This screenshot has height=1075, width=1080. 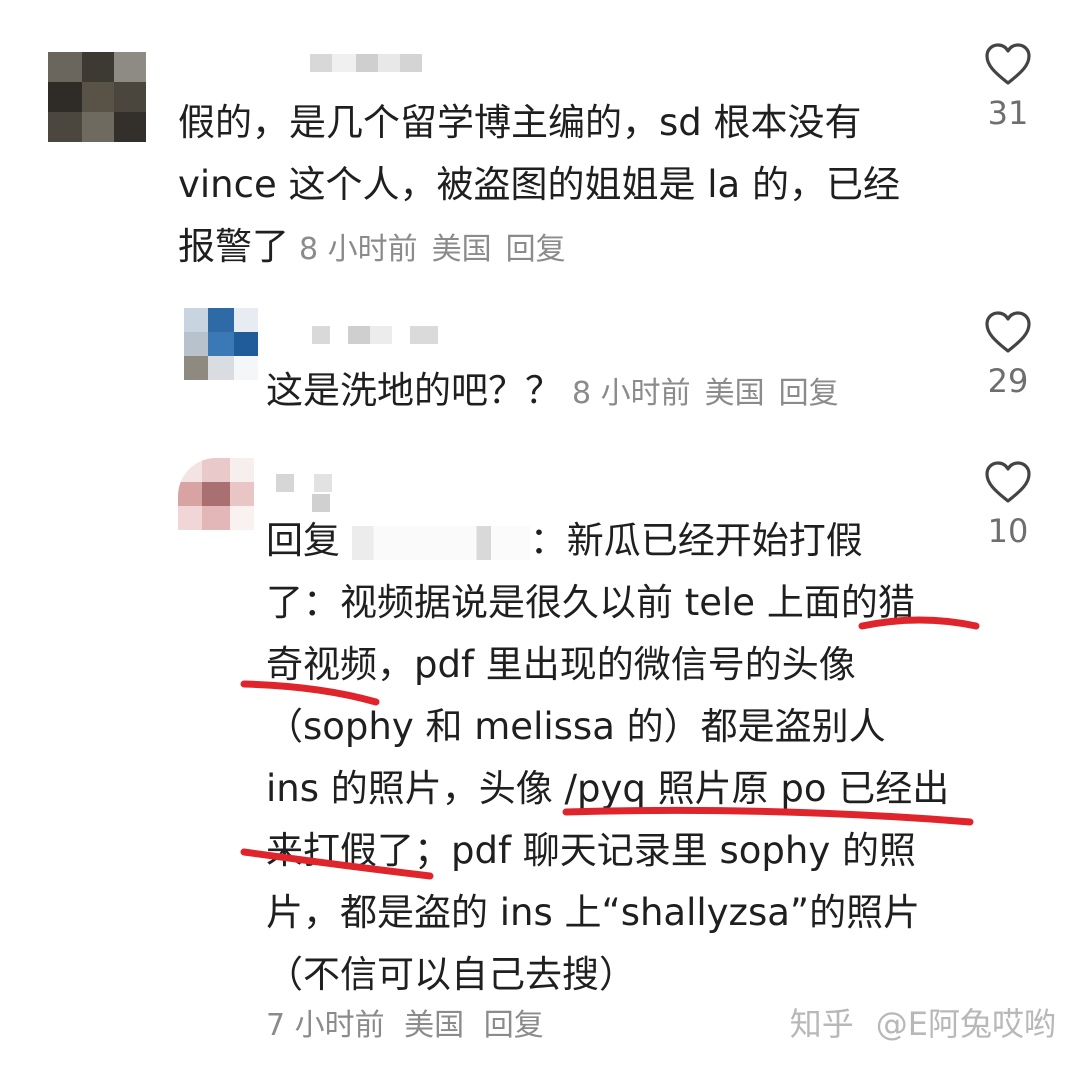 I want to click on like-count: 31, so click(x=1008, y=113).